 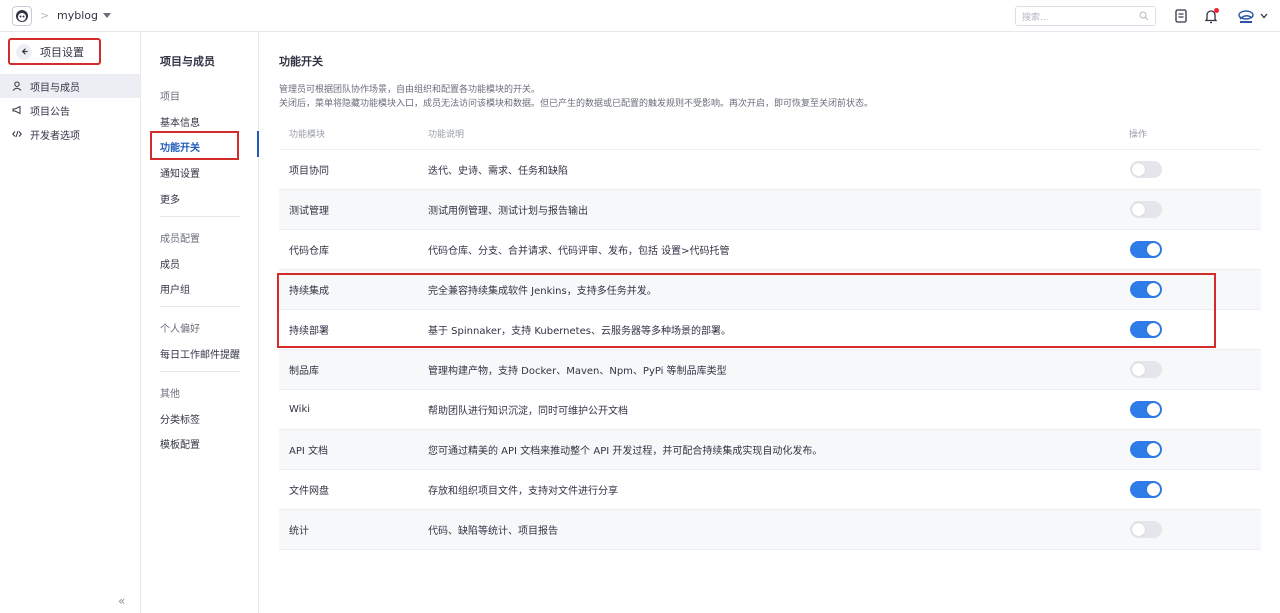 What do you see at coordinates (523, 491) in the screenshot?
I see `feature-description: 存放和组织项目文件，支持对文件进行分享` at bounding box center [523, 491].